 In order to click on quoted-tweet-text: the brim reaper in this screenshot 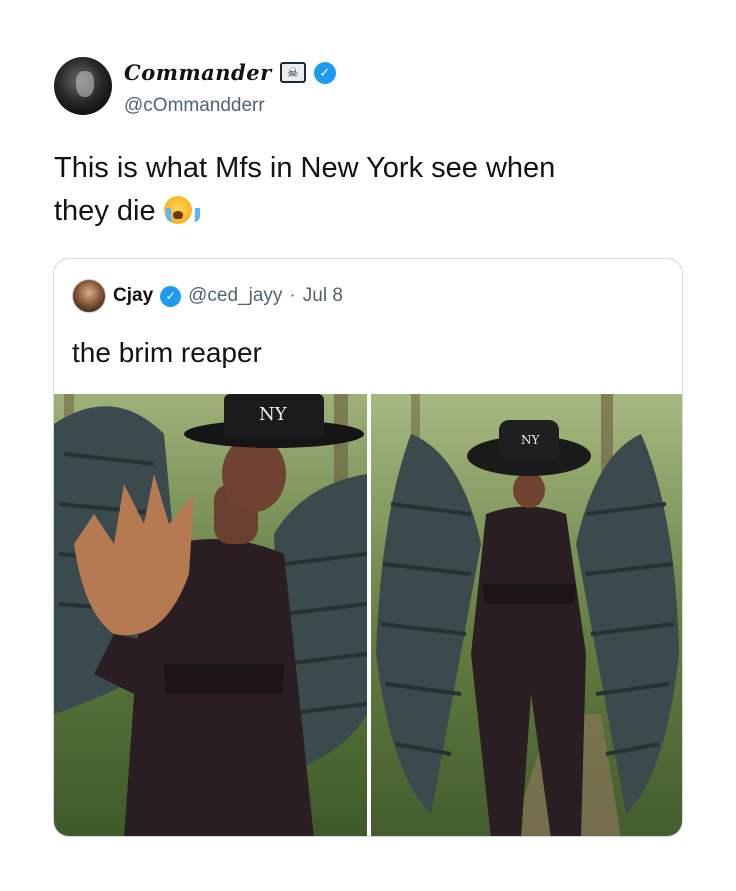, I will do `click(167, 352)`.